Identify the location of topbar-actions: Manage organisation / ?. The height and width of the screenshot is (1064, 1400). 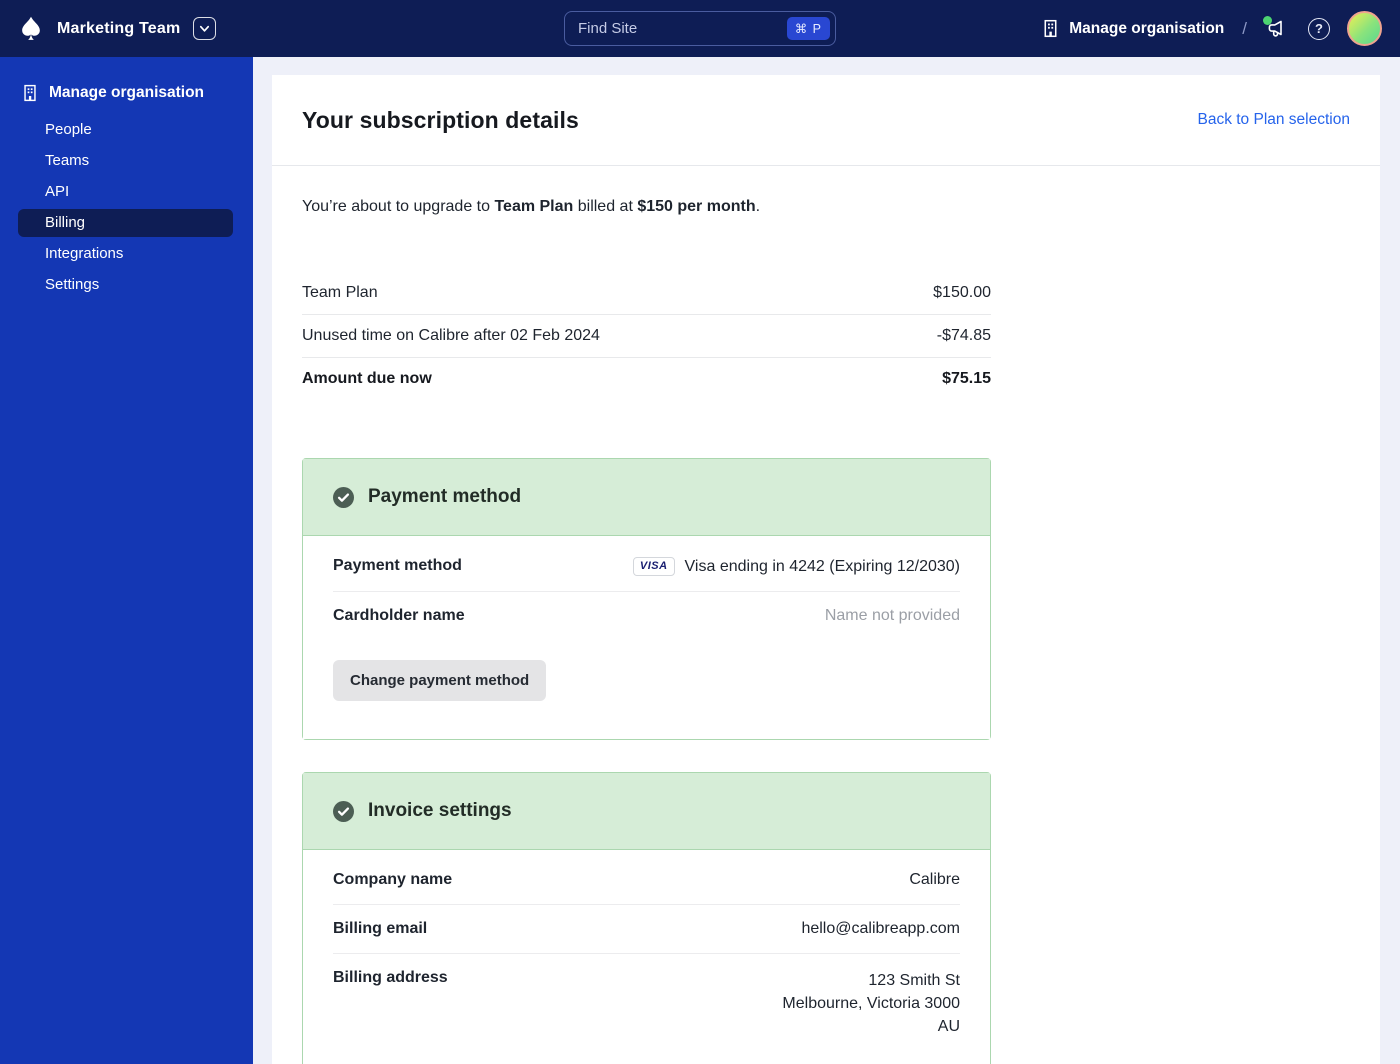
(1211, 28).